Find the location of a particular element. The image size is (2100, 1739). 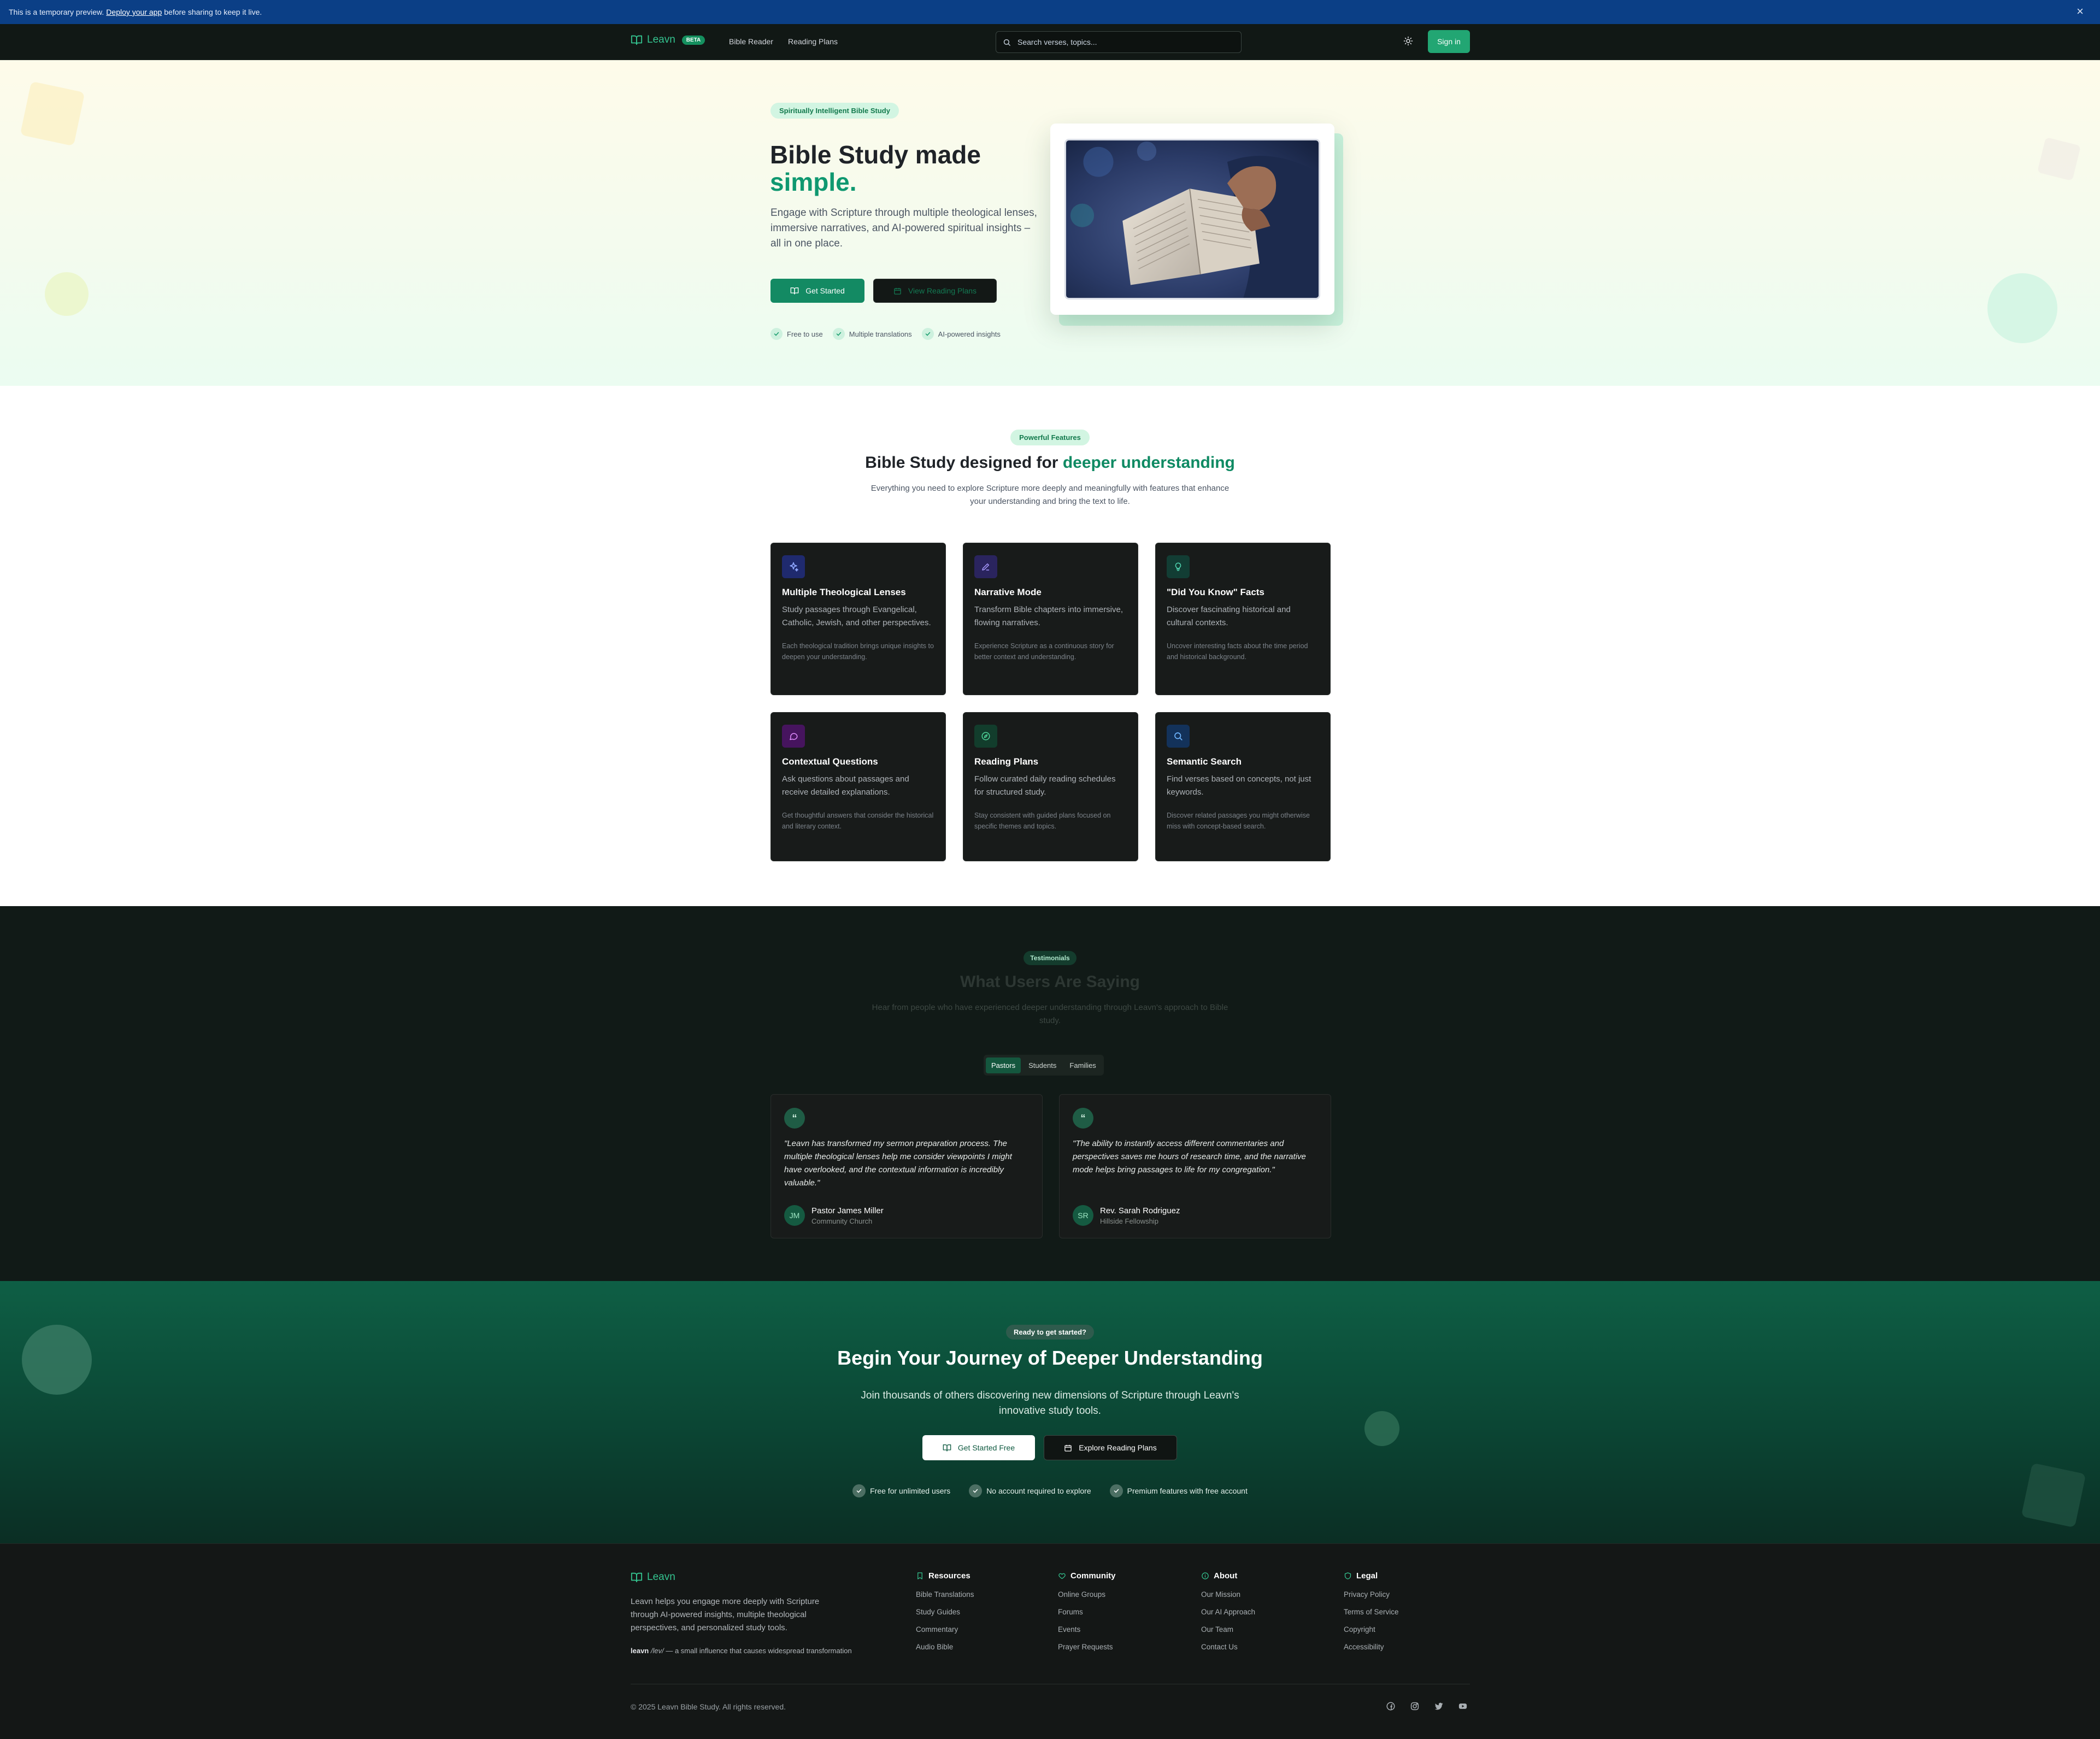

hero-pill: Spiritually Intelligent Bible Study is located at coordinates (835, 111).